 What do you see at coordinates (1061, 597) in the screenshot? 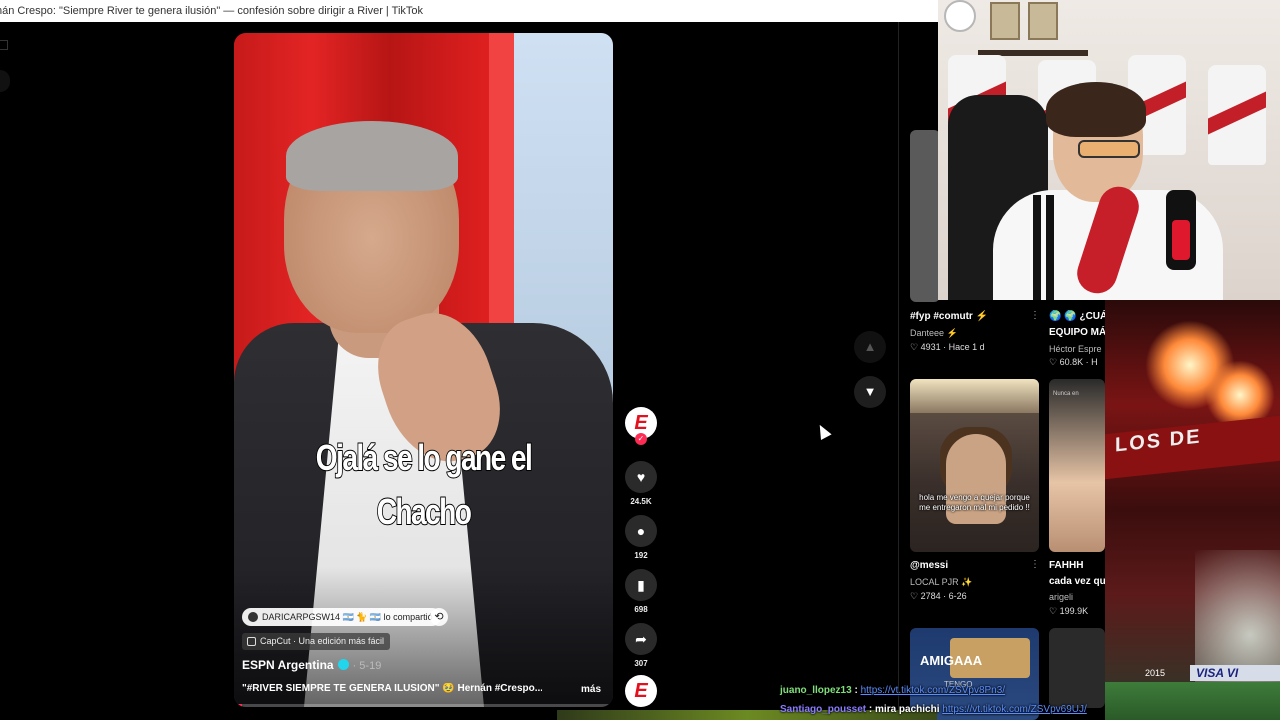
I see `recommended-author-4: arigeli` at bounding box center [1061, 597].